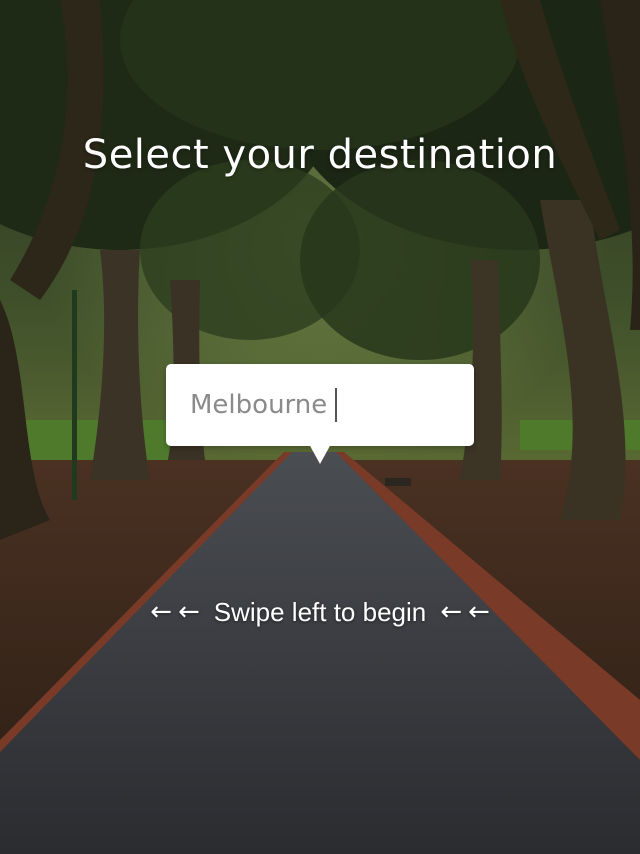 The image size is (640, 854). I want to click on destination-input: Melbourne, so click(320, 405).